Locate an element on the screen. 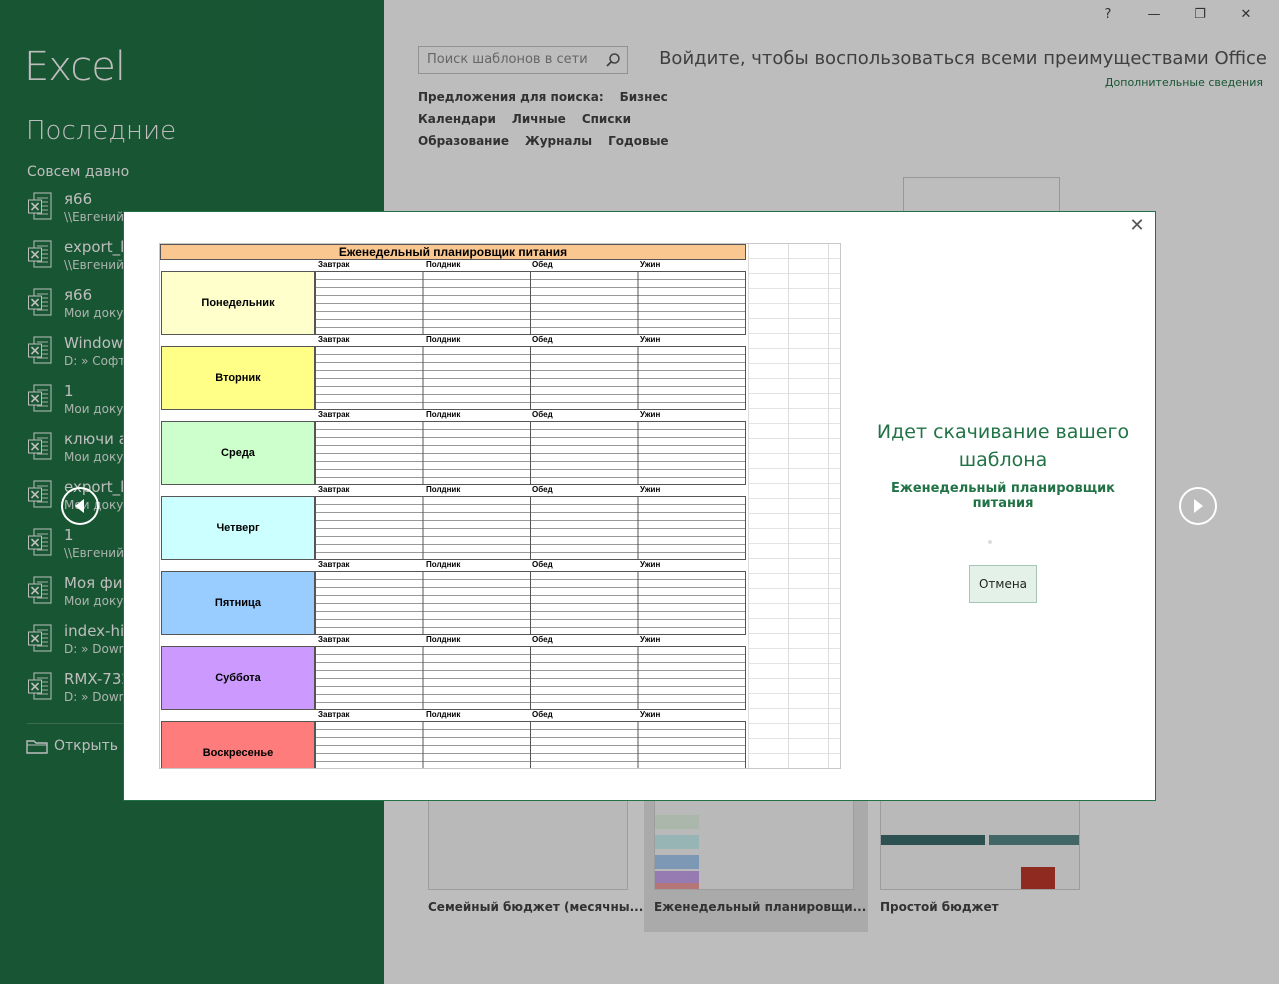 This screenshot has height=984, width=1279. spreadsheet-grid is located at coordinates (794, 506).